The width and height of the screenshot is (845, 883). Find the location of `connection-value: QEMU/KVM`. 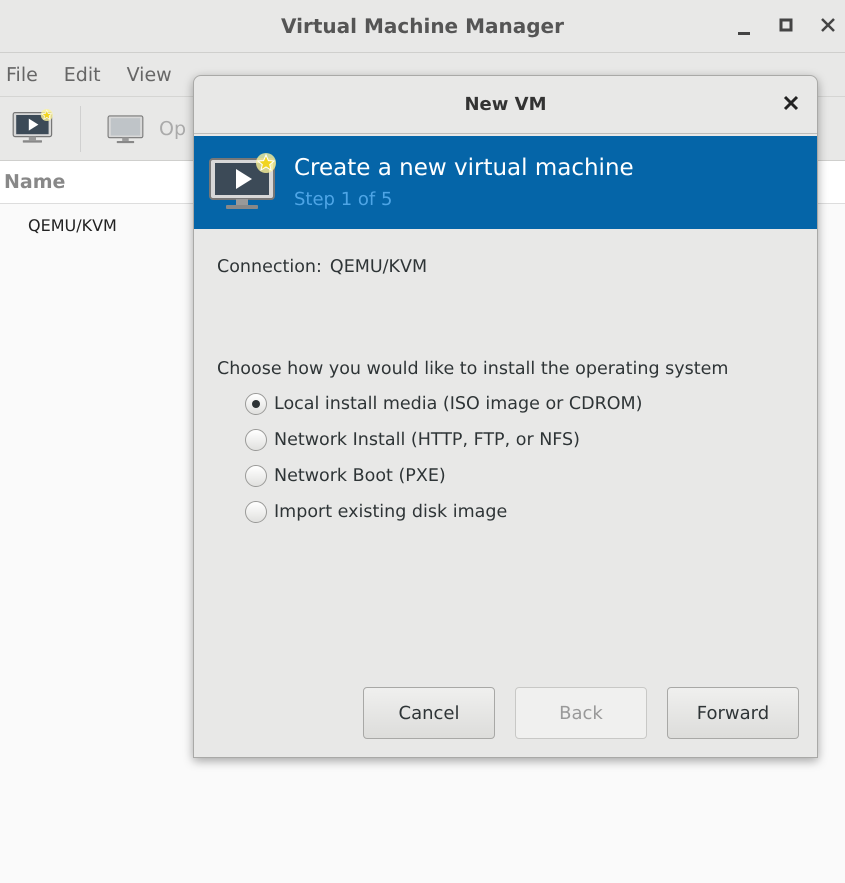

connection-value: QEMU/KVM is located at coordinates (379, 267).